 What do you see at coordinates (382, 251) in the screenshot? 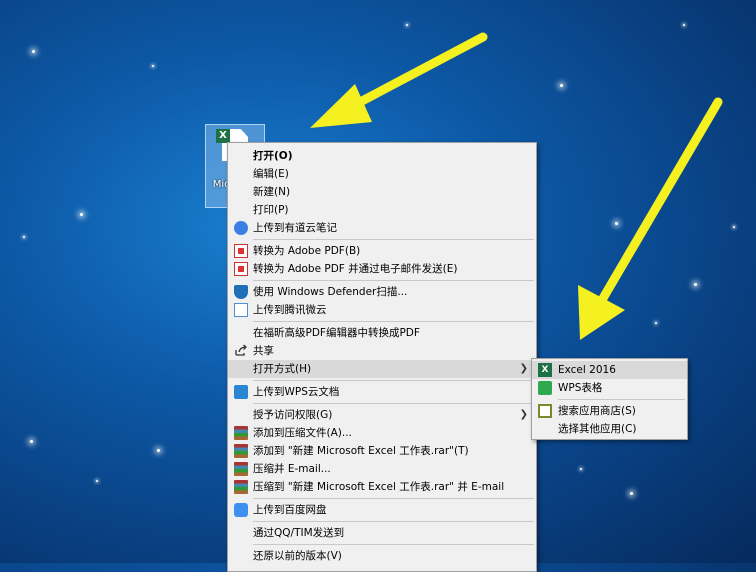
I see `menu-item-convert-pdf: 转换为 Adobe PDF(B)` at bounding box center [382, 251].